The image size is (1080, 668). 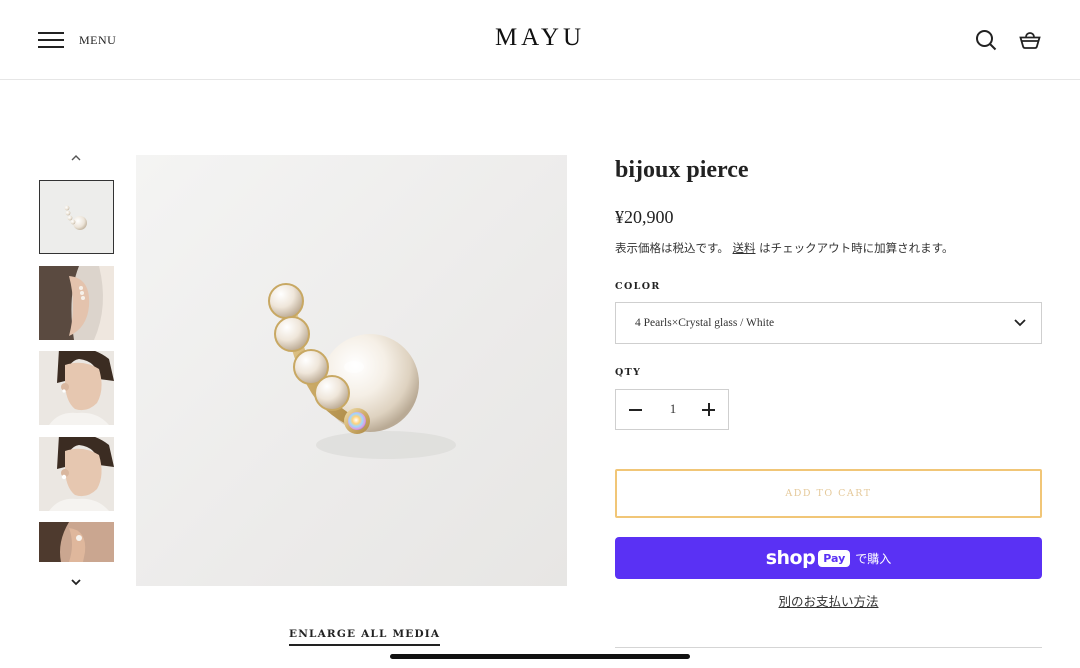 I want to click on tax-note: 表示価格は税込です。 送料 はチェックアウト時に加算されます。, so click(x=784, y=248).